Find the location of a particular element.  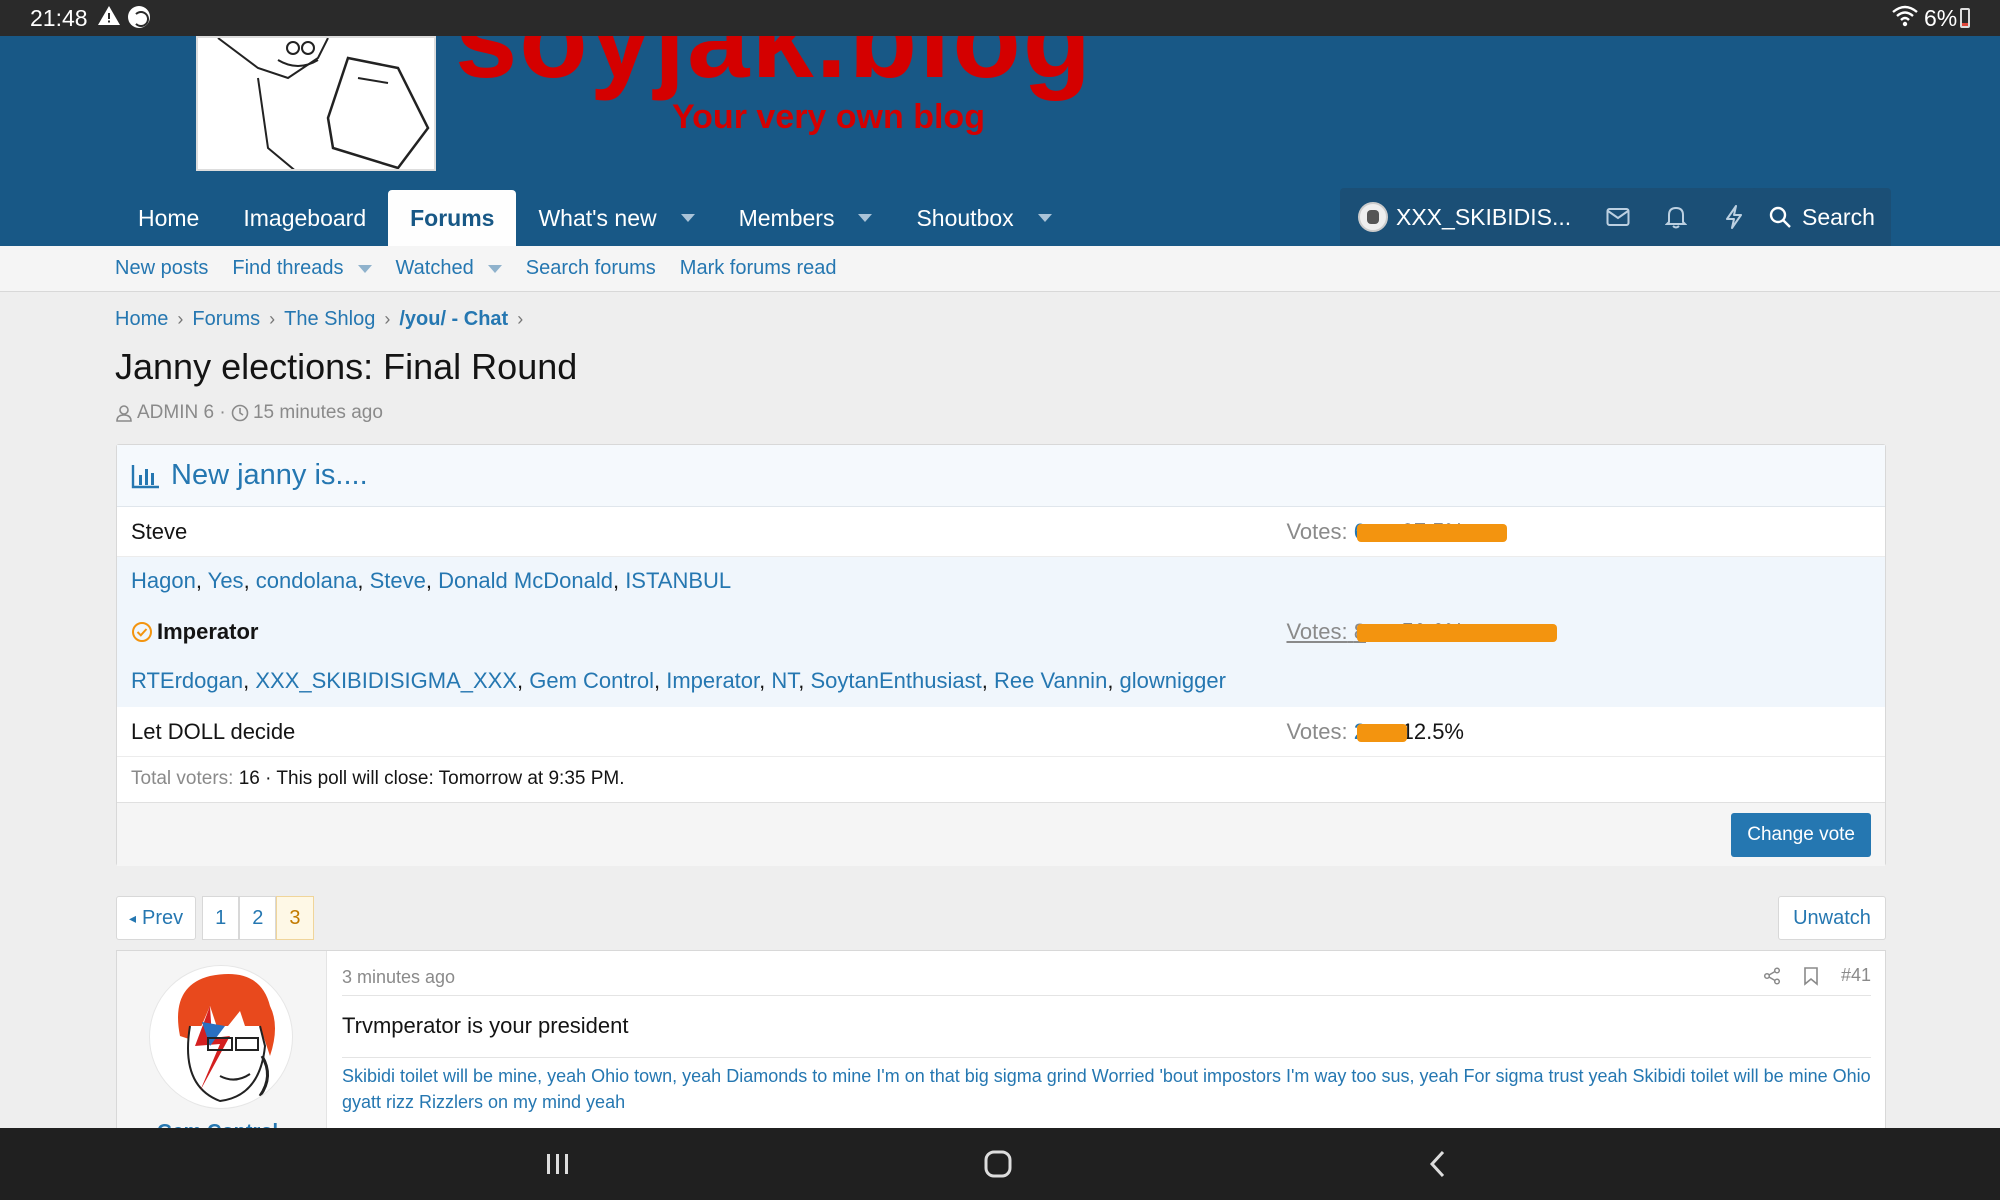

voter-link: ISTANBUL is located at coordinates (678, 580).